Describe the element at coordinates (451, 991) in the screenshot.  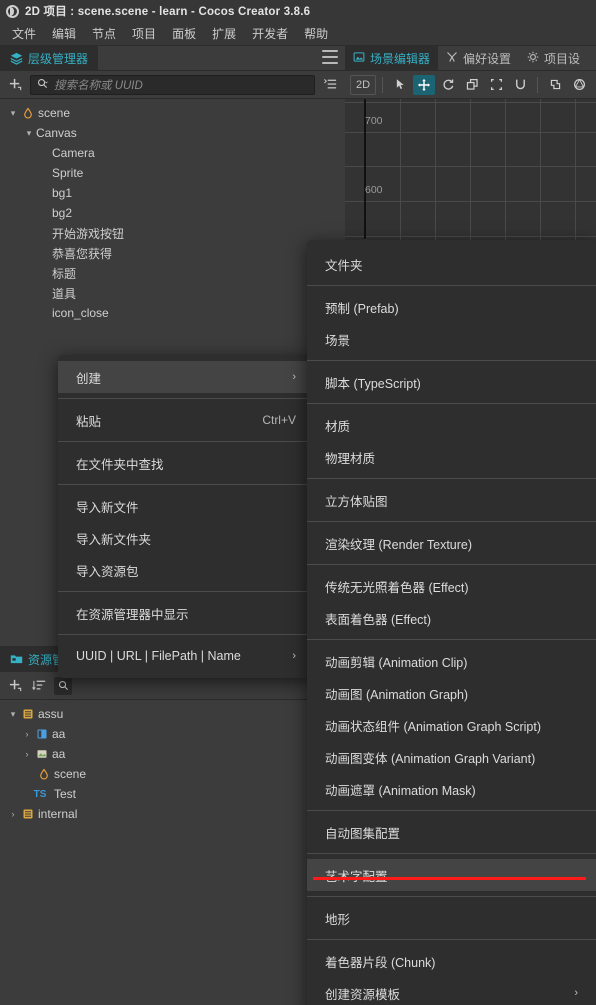
I see `submenu-item-asset-template: 创建资源模板 ›` at that location.